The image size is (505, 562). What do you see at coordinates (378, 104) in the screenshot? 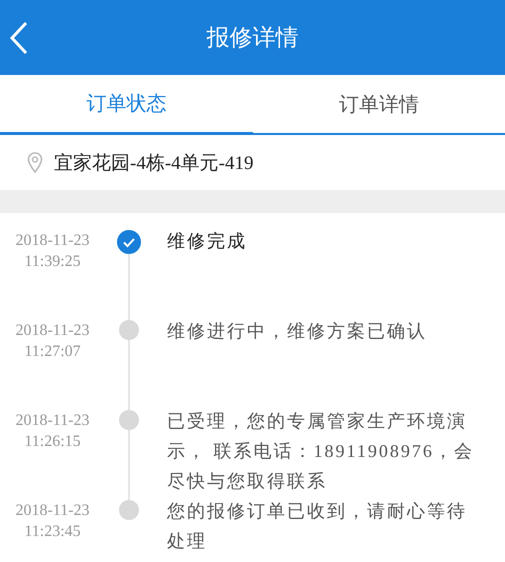
I see `tab: 订单详情` at bounding box center [378, 104].